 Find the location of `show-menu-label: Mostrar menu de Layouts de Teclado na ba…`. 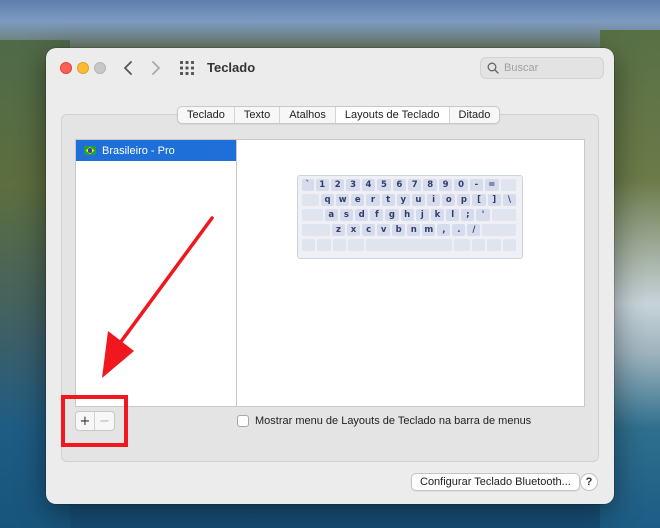

show-menu-label: Mostrar menu de Layouts de Teclado na ba… is located at coordinates (393, 421).